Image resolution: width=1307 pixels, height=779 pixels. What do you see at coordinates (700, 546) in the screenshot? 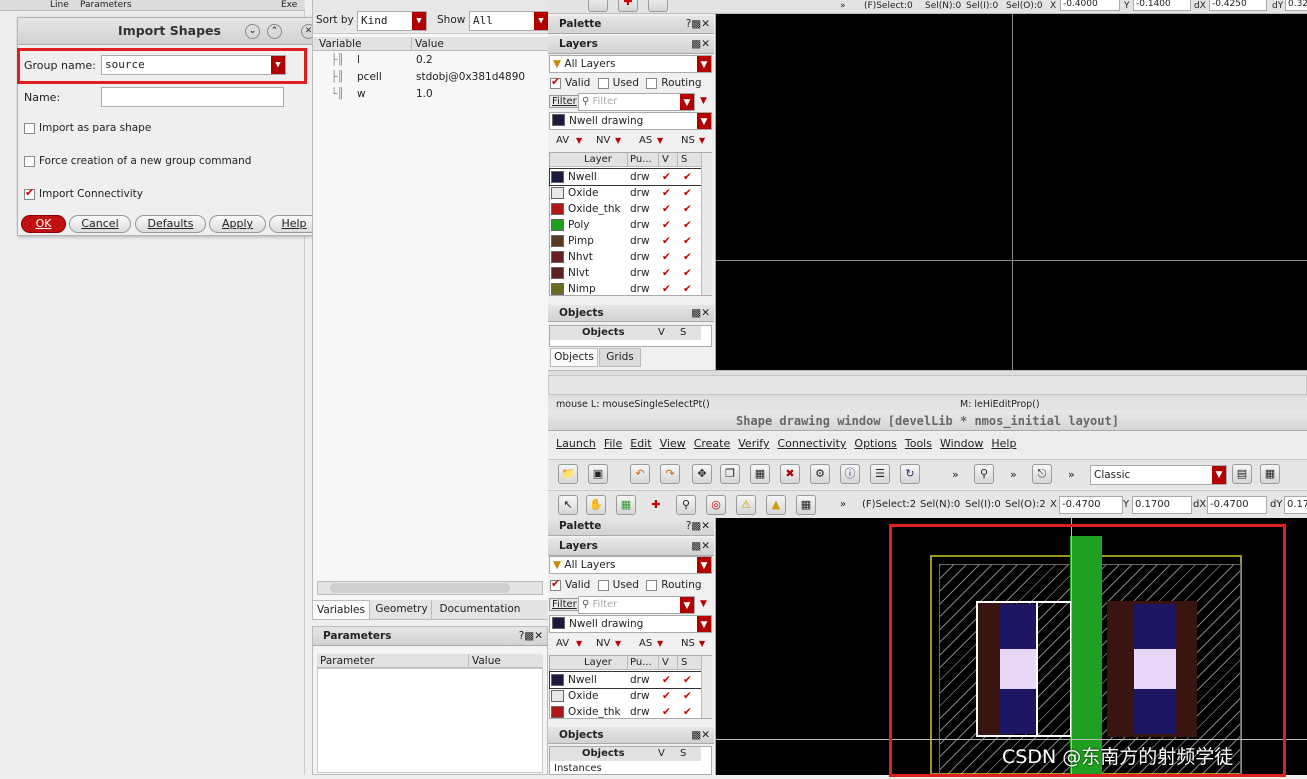
I see `panel-controls-icon: ▩✕` at bounding box center [700, 546].